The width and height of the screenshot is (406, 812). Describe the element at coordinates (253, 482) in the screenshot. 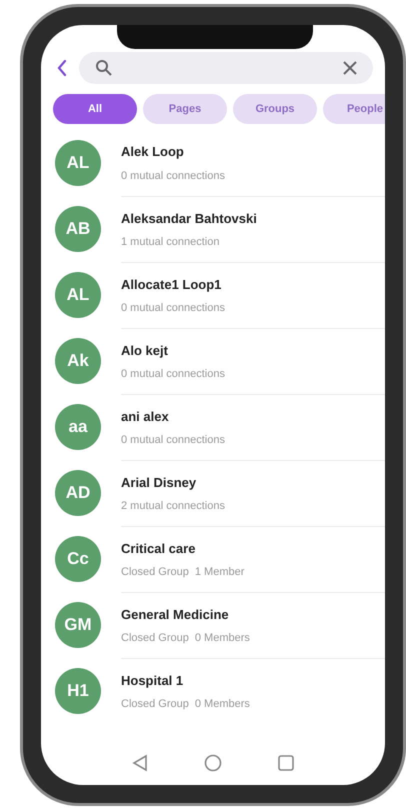

I see `result-name: Arial Disney` at that location.